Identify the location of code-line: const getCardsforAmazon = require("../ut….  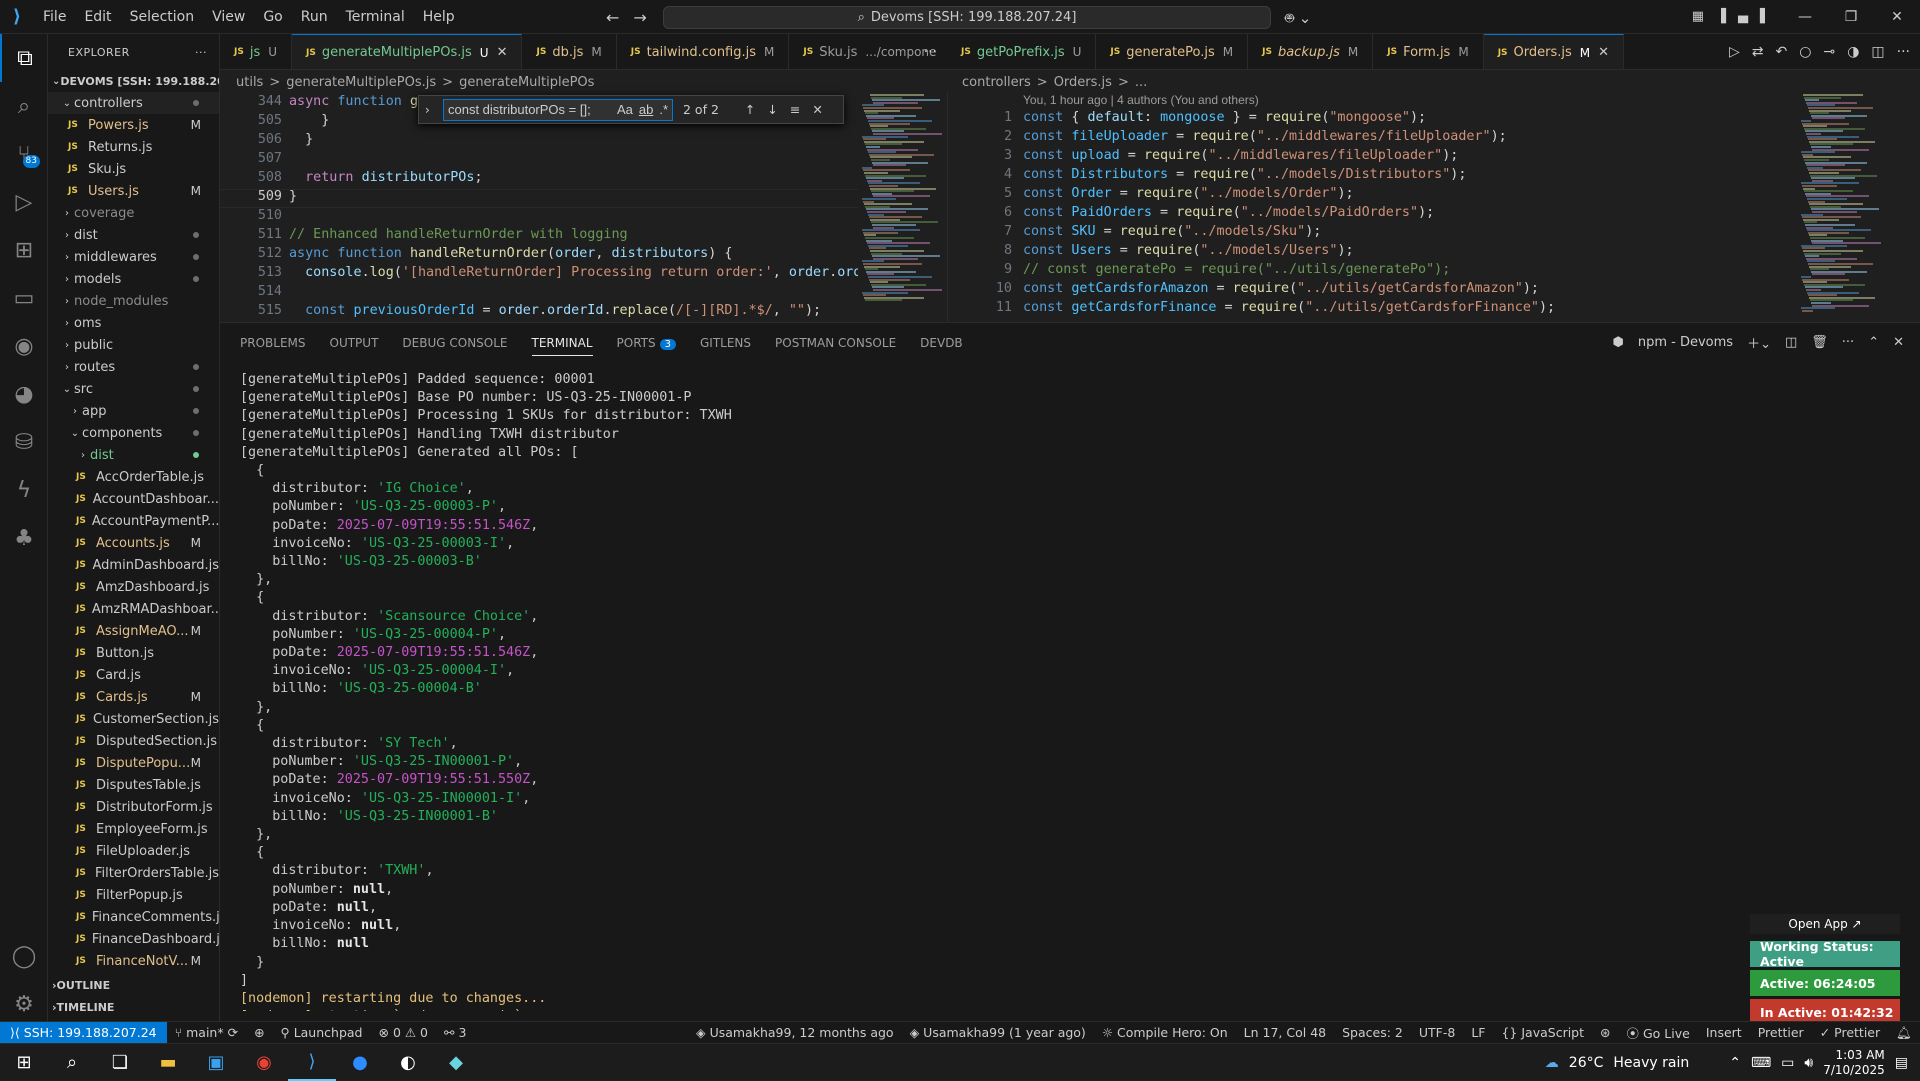
(1281, 288).